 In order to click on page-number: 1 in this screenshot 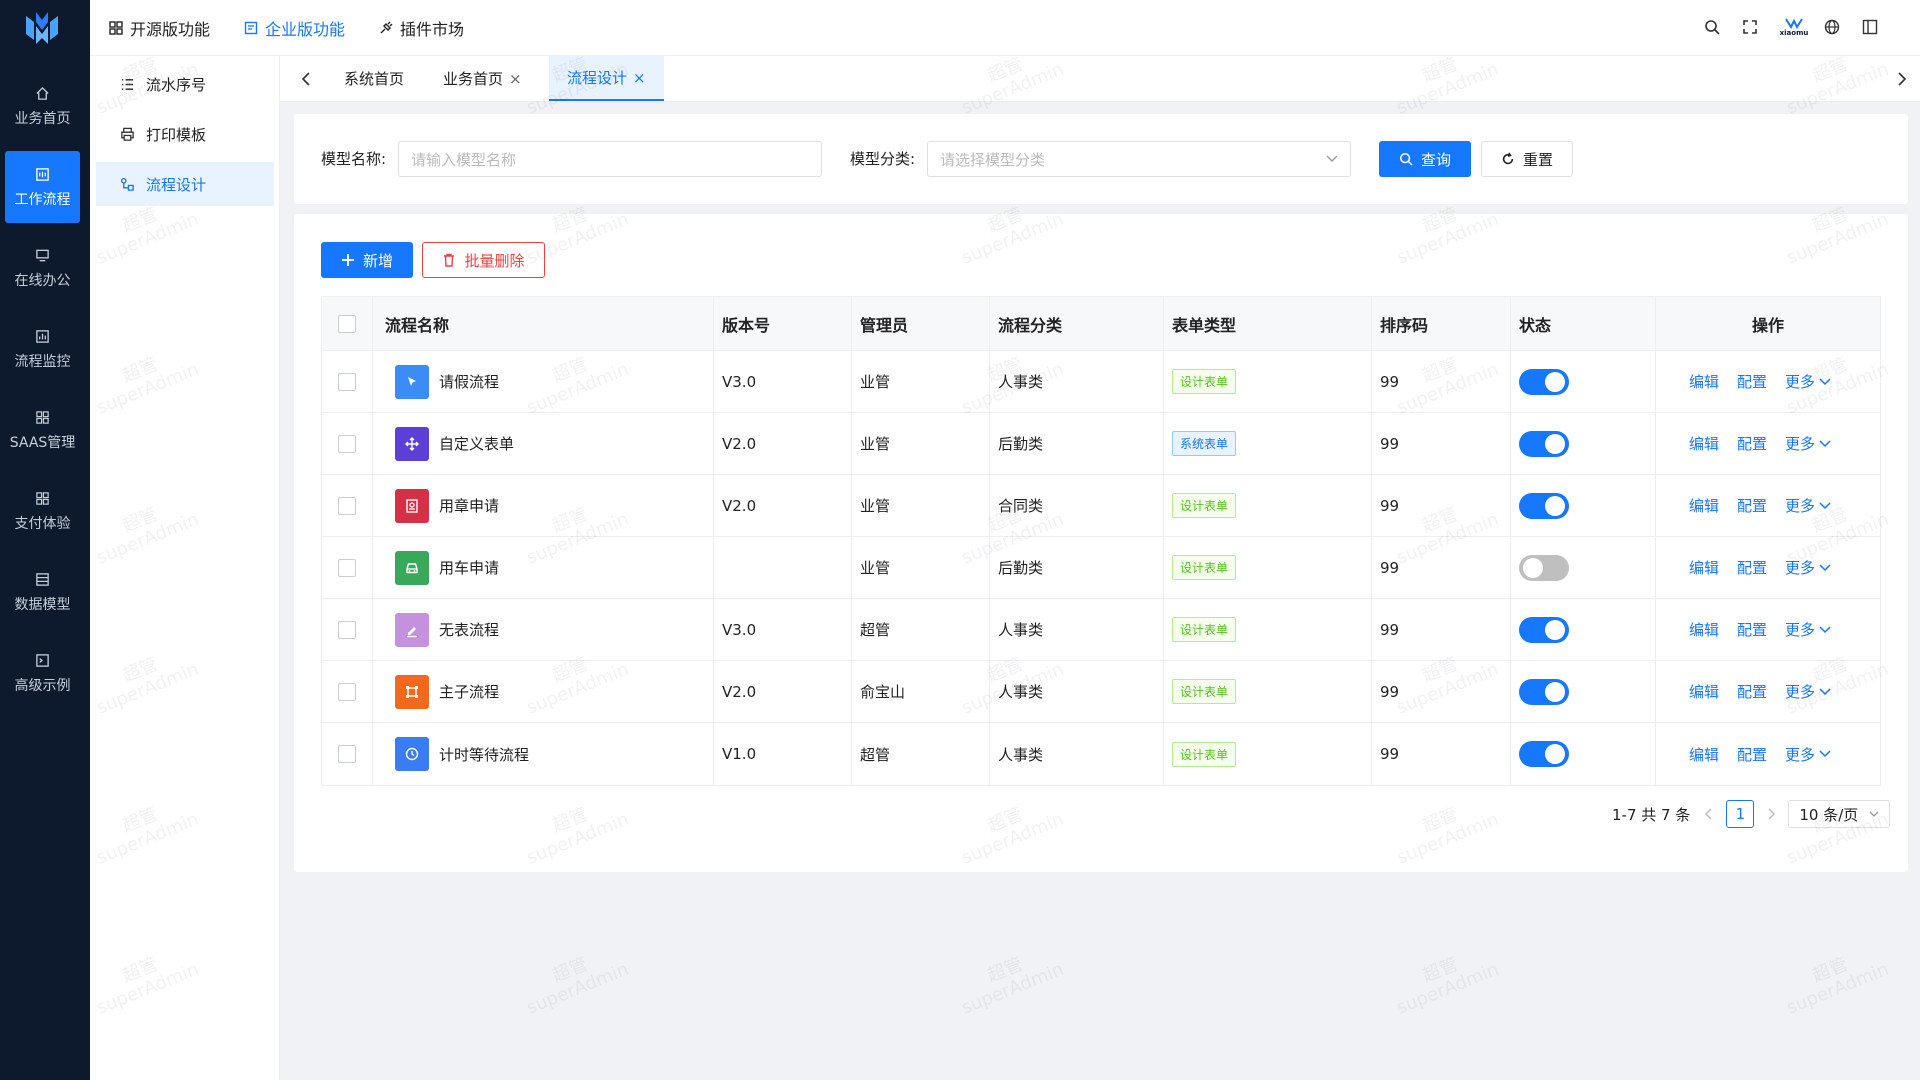, I will do `click(1740, 814)`.